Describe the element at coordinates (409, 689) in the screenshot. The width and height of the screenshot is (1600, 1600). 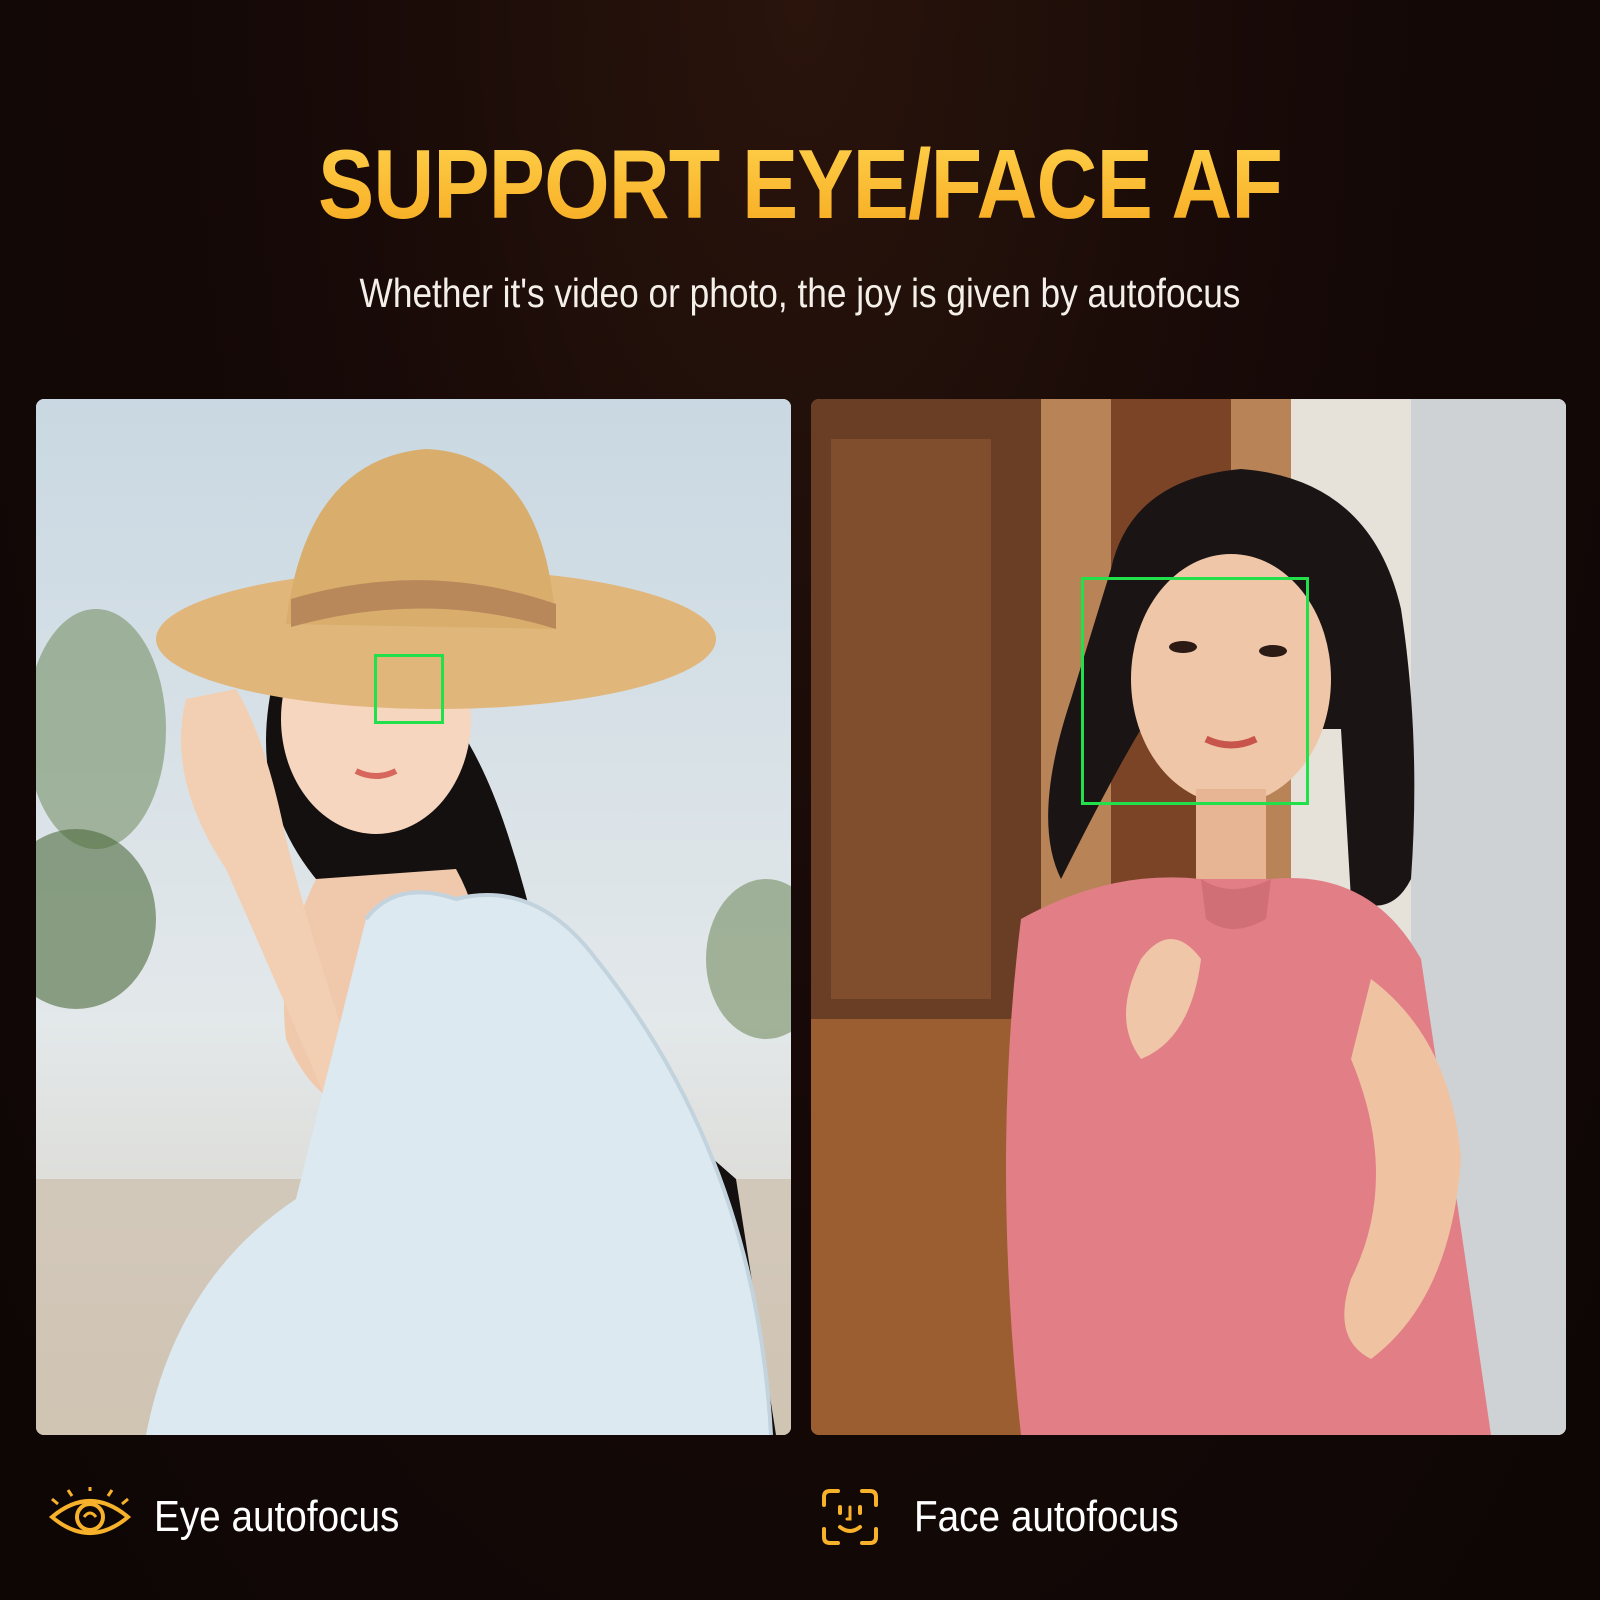
I see `eye-focus-box` at that location.